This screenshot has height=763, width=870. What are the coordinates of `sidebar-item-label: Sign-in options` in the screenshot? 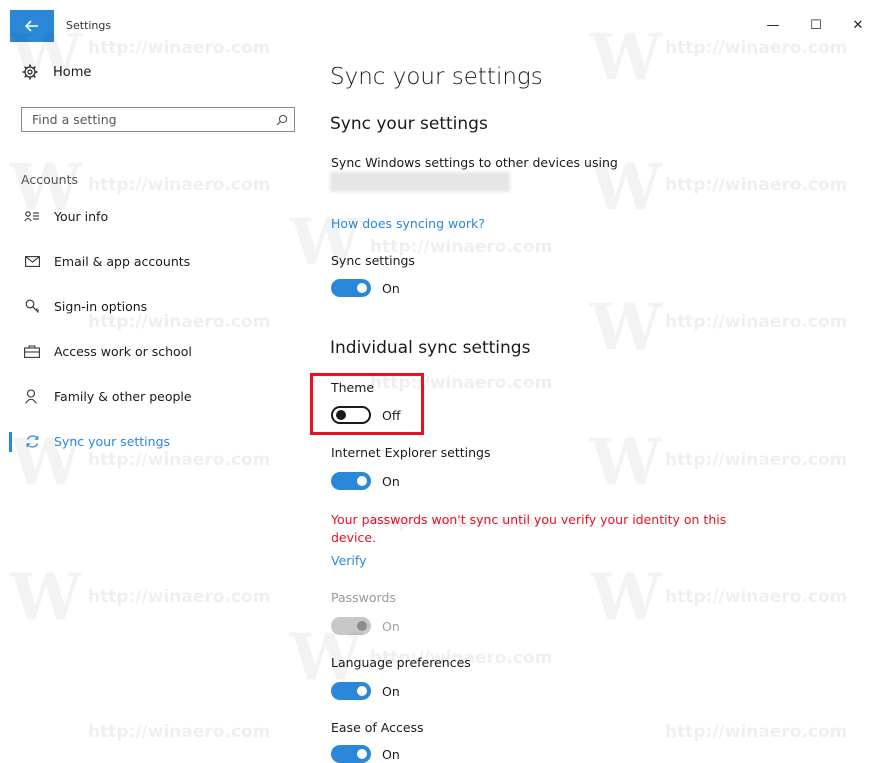 It's located at (101, 306).